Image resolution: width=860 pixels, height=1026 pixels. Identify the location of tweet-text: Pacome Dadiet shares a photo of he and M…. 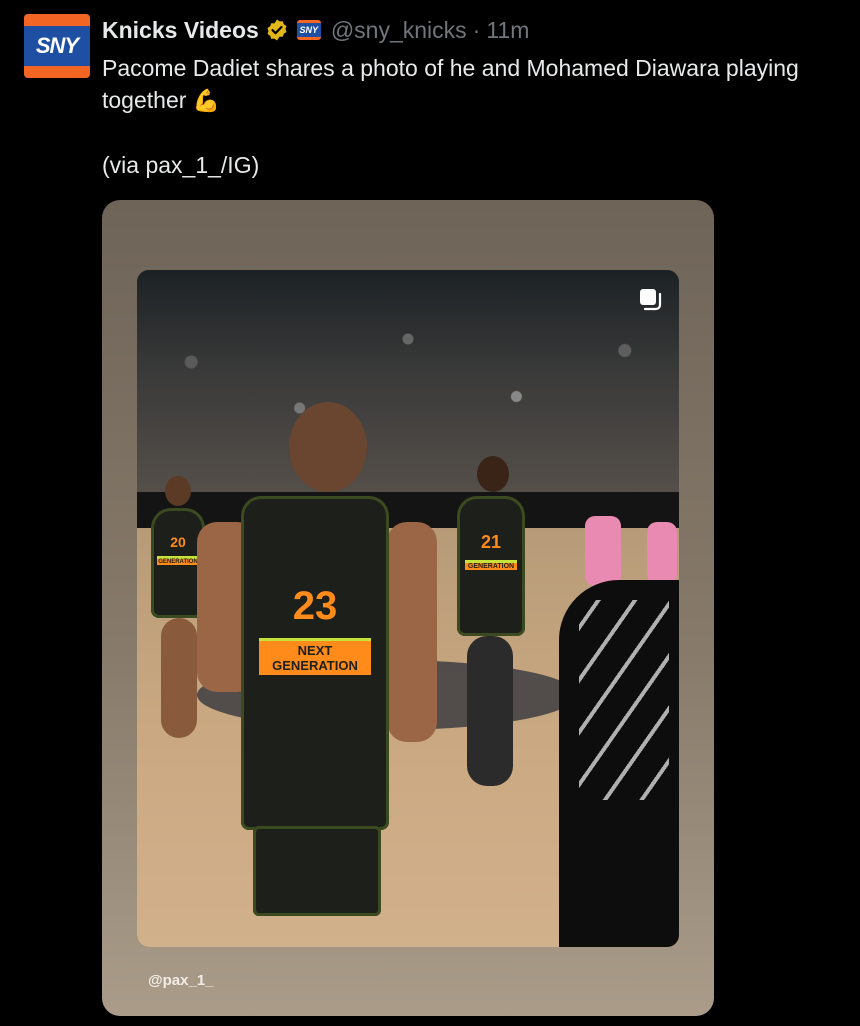
(477, 116).